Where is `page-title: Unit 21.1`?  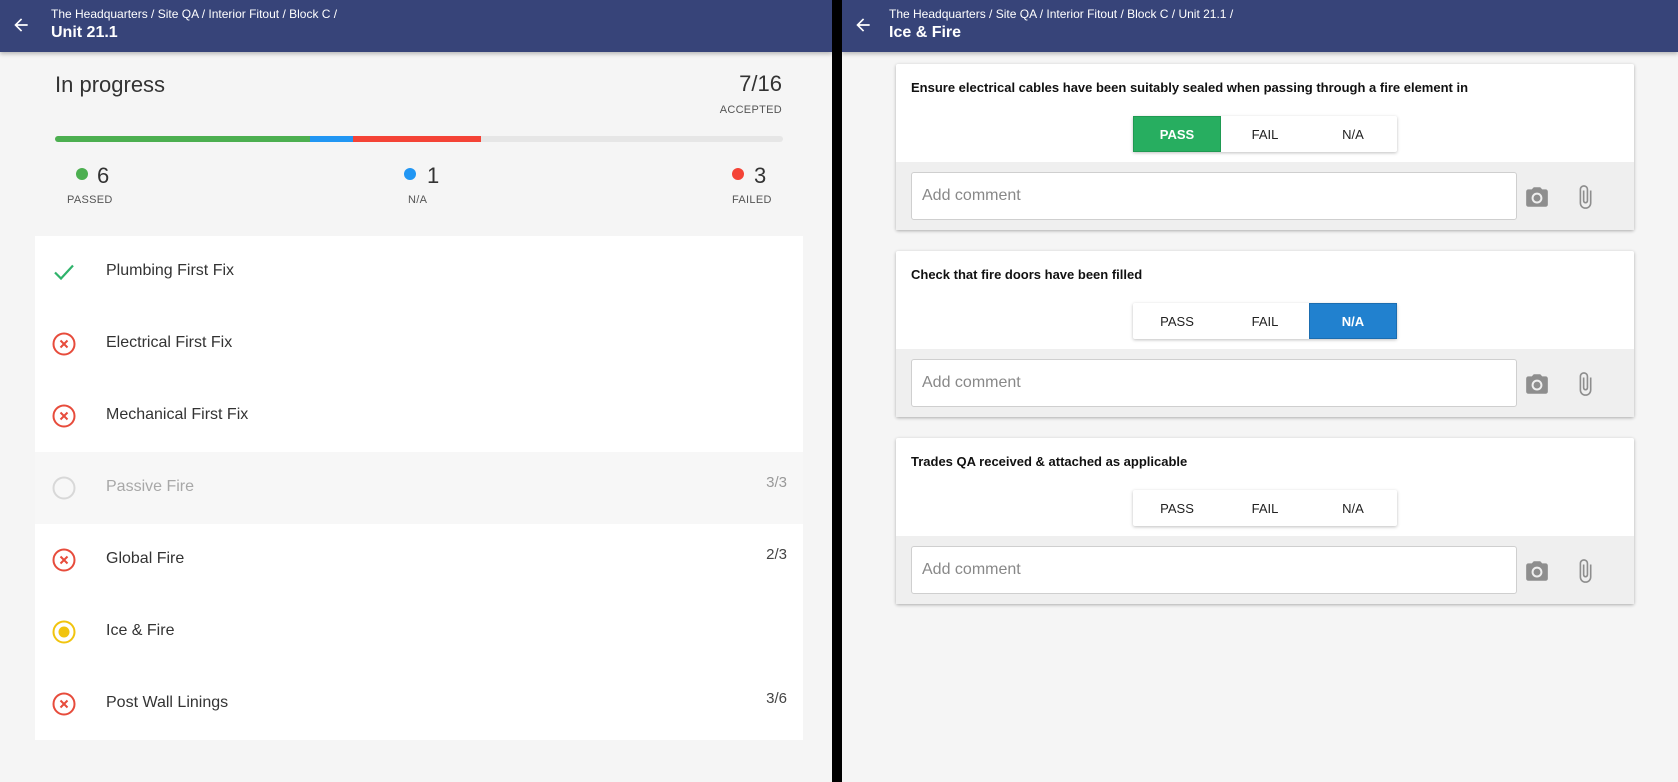 page-title: Unit 21.1 is located at coordinates (84, 32).